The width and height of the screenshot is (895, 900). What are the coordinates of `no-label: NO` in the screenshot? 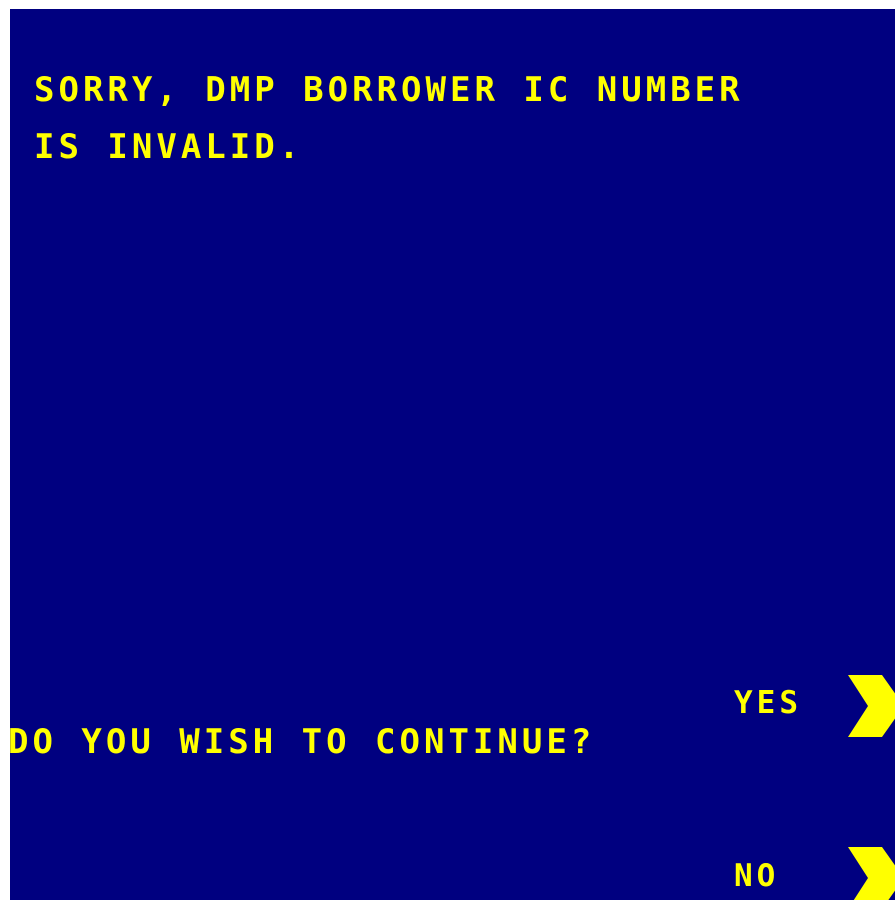 It's located at (756, 876).